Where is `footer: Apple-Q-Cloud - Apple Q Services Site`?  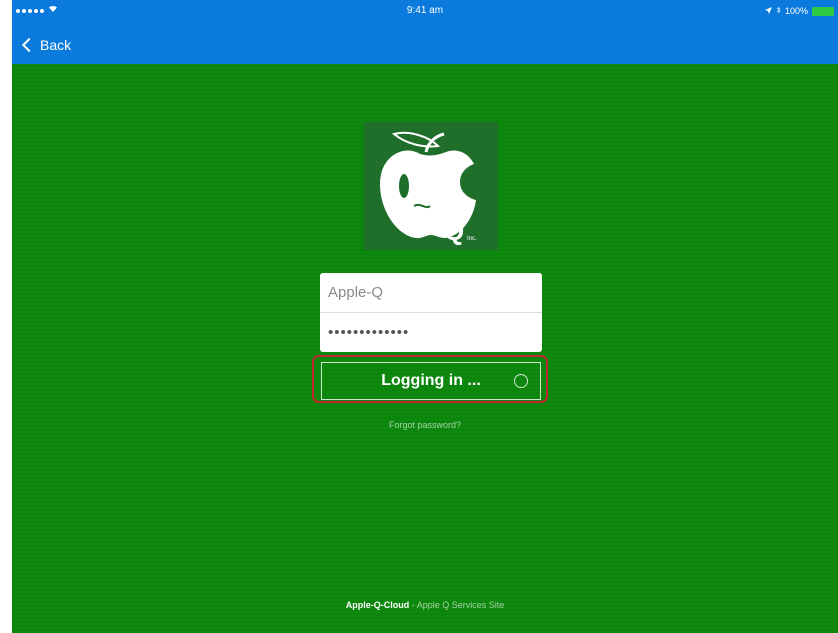 footer: Apple-Q-Cloud - Apple Q Services Site is located at coordinates (425, 605).